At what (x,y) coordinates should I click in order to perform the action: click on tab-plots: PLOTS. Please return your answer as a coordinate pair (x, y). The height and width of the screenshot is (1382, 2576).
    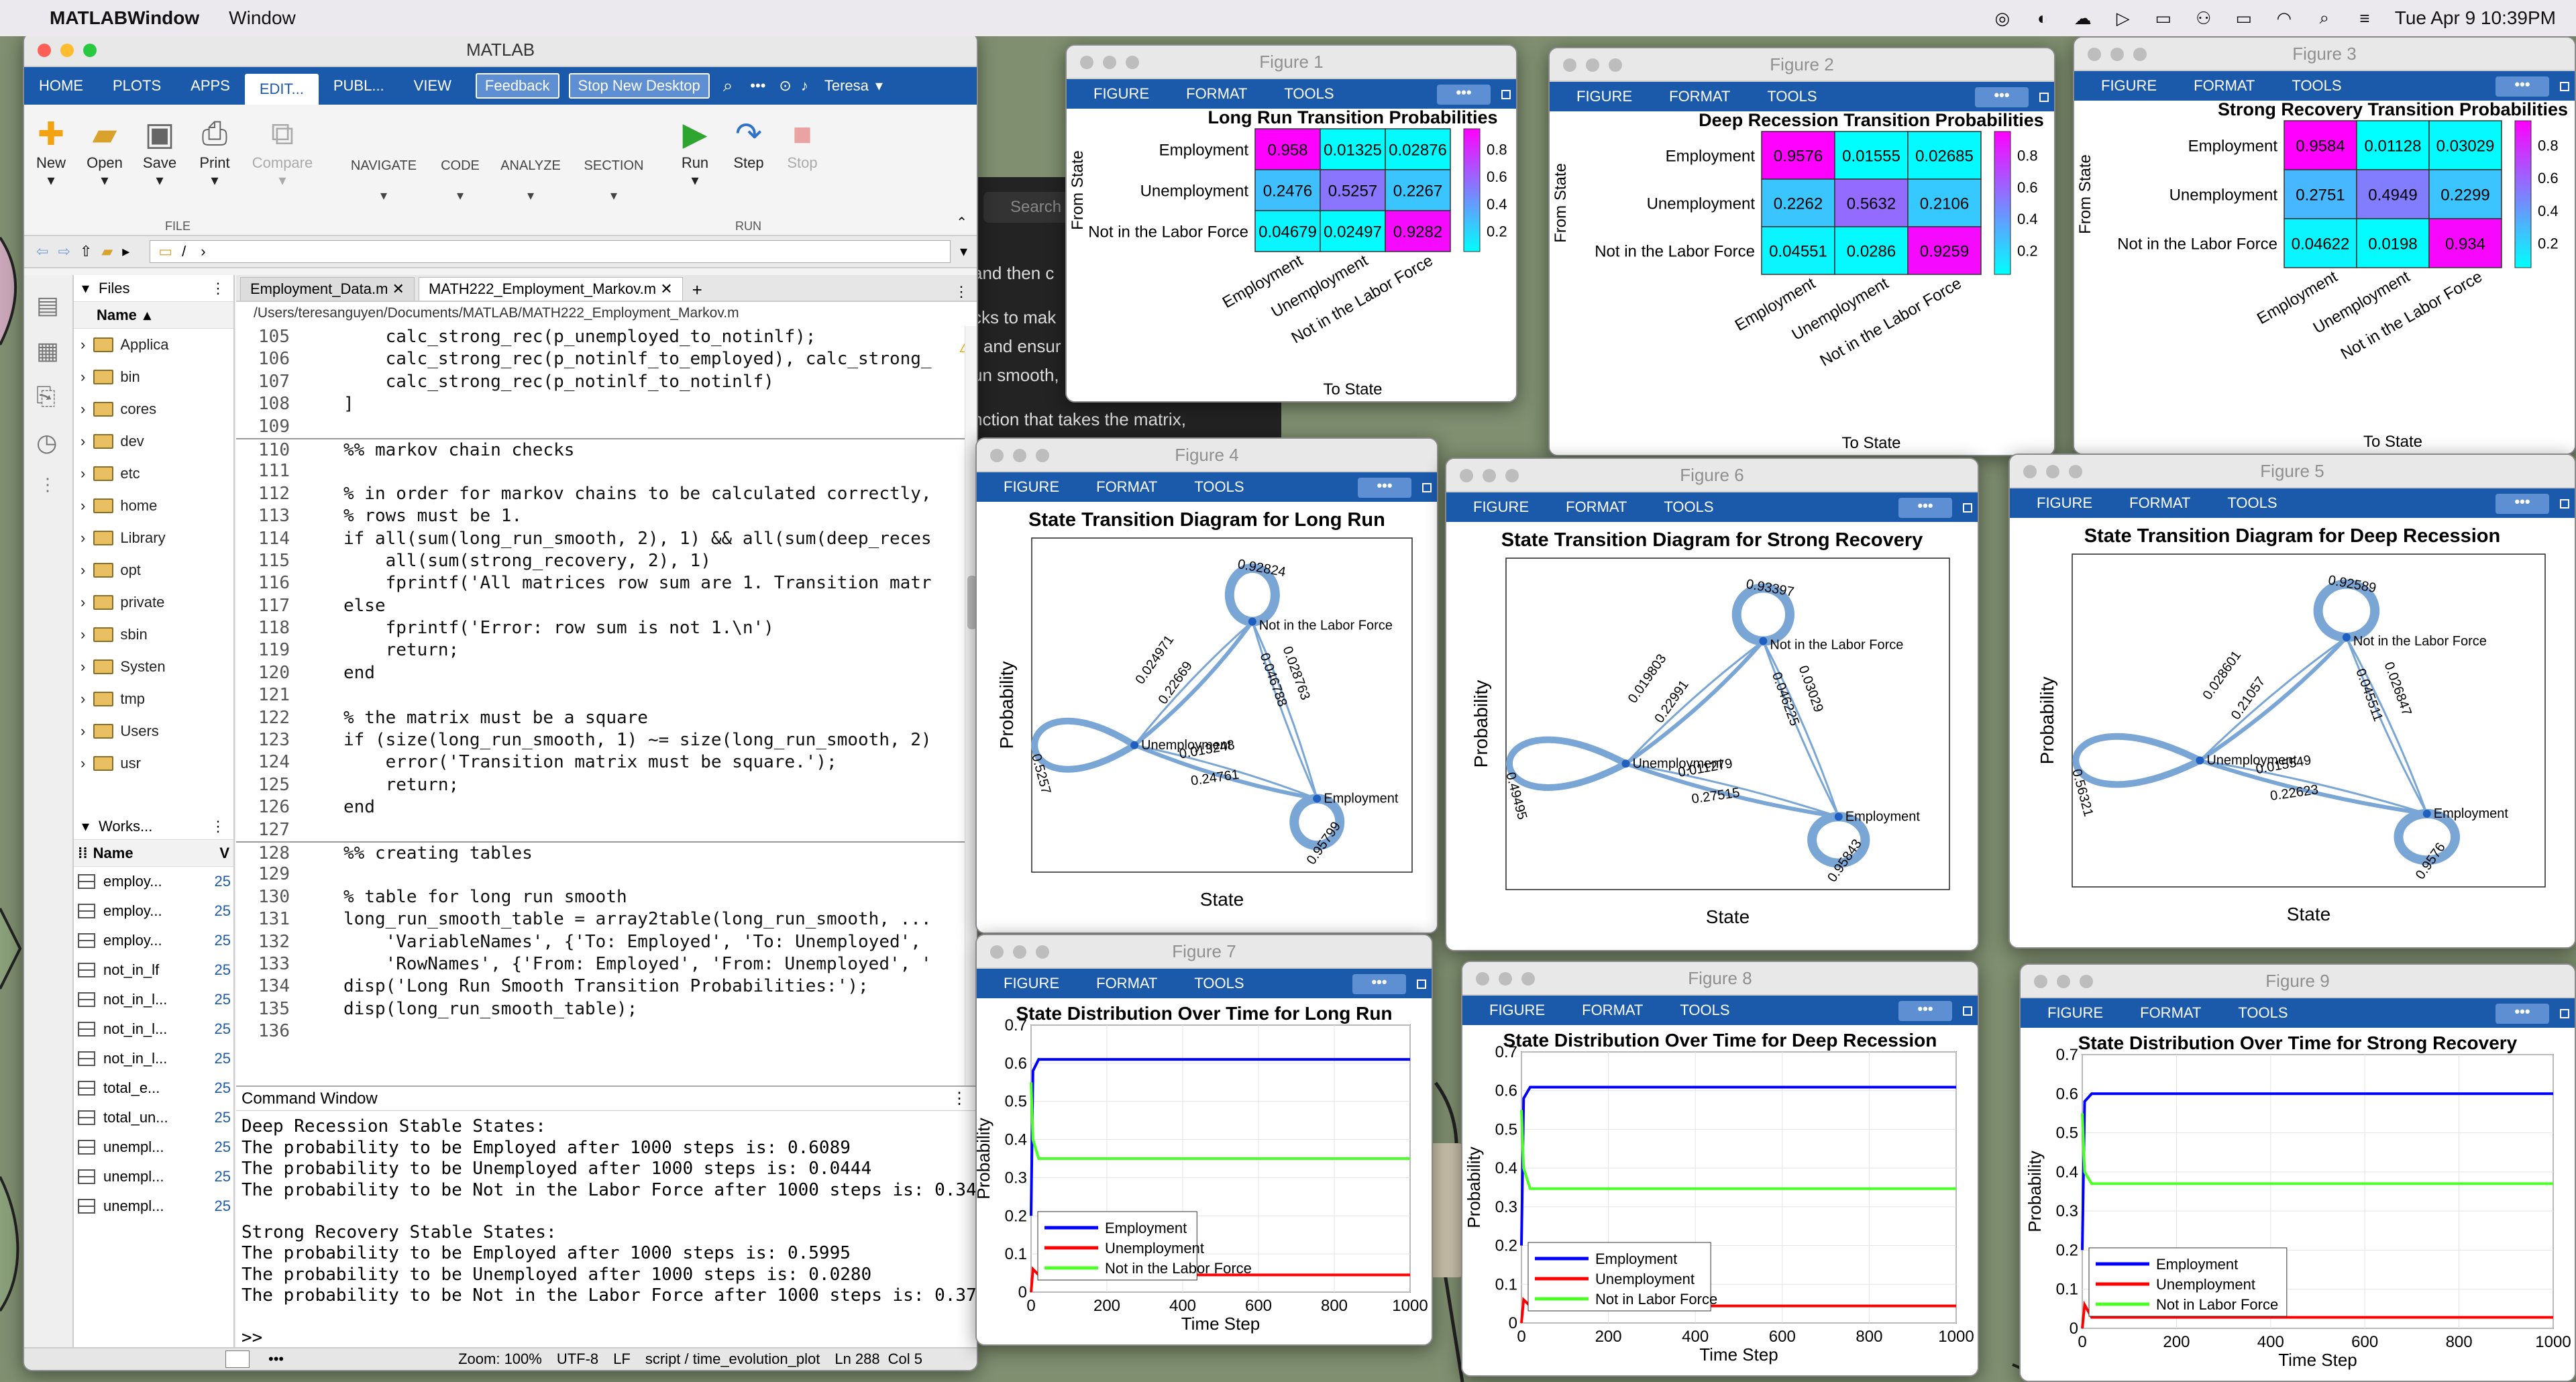
    Looking at the image, I should click on (137, 86).